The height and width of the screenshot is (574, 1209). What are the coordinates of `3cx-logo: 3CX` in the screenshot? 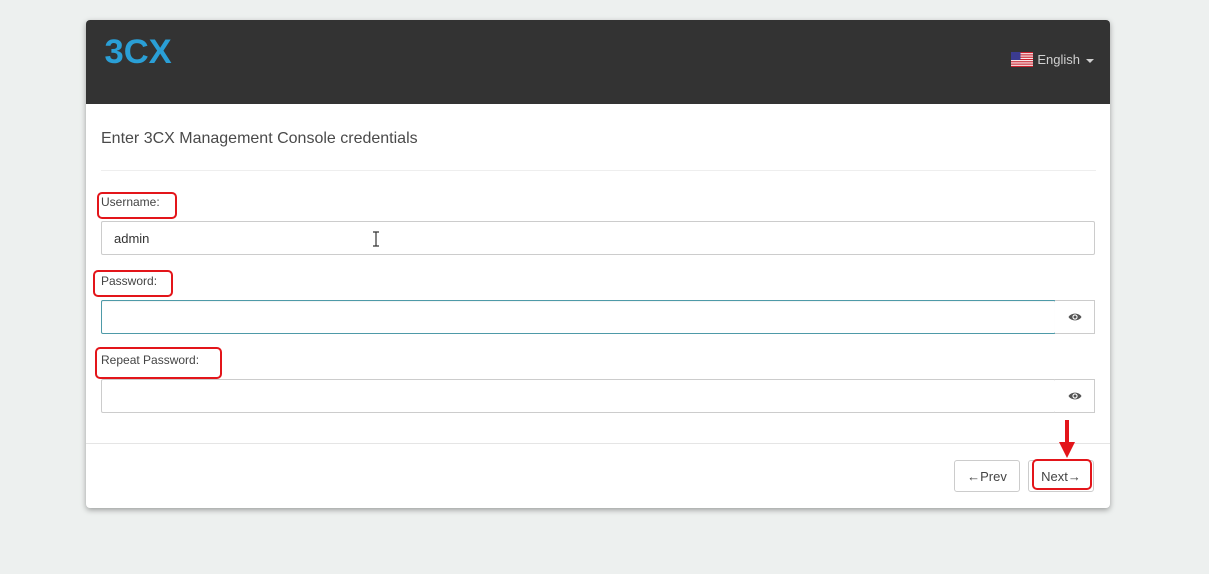 It's located at (138, 52).